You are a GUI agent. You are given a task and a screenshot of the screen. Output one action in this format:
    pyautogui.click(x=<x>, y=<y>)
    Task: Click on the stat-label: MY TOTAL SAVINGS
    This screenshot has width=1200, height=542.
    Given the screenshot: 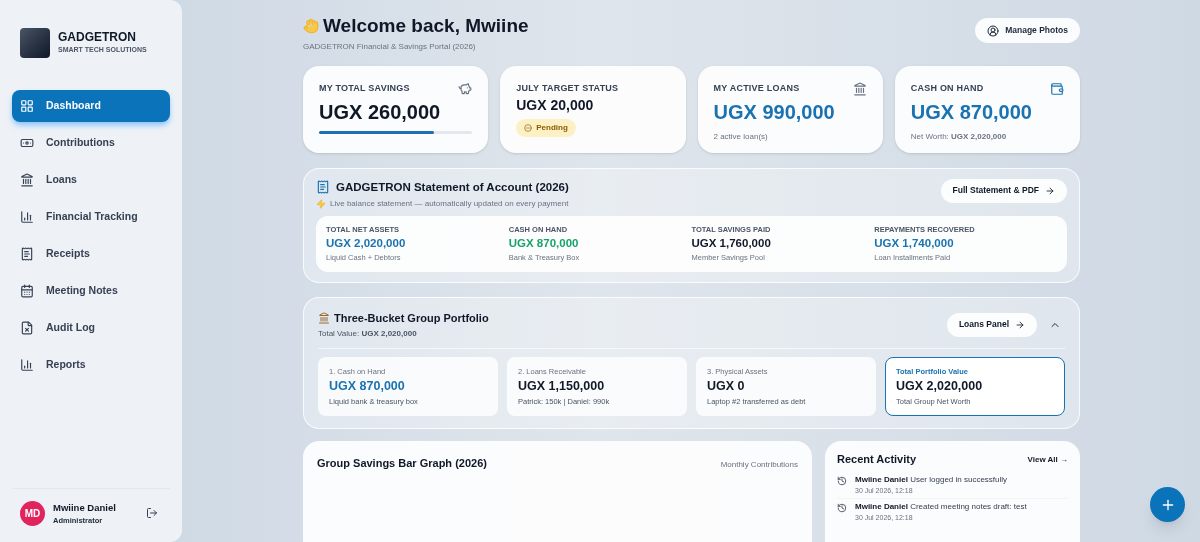 What is the action you would take?
    pyautogui.click(x=364, y=88)
    